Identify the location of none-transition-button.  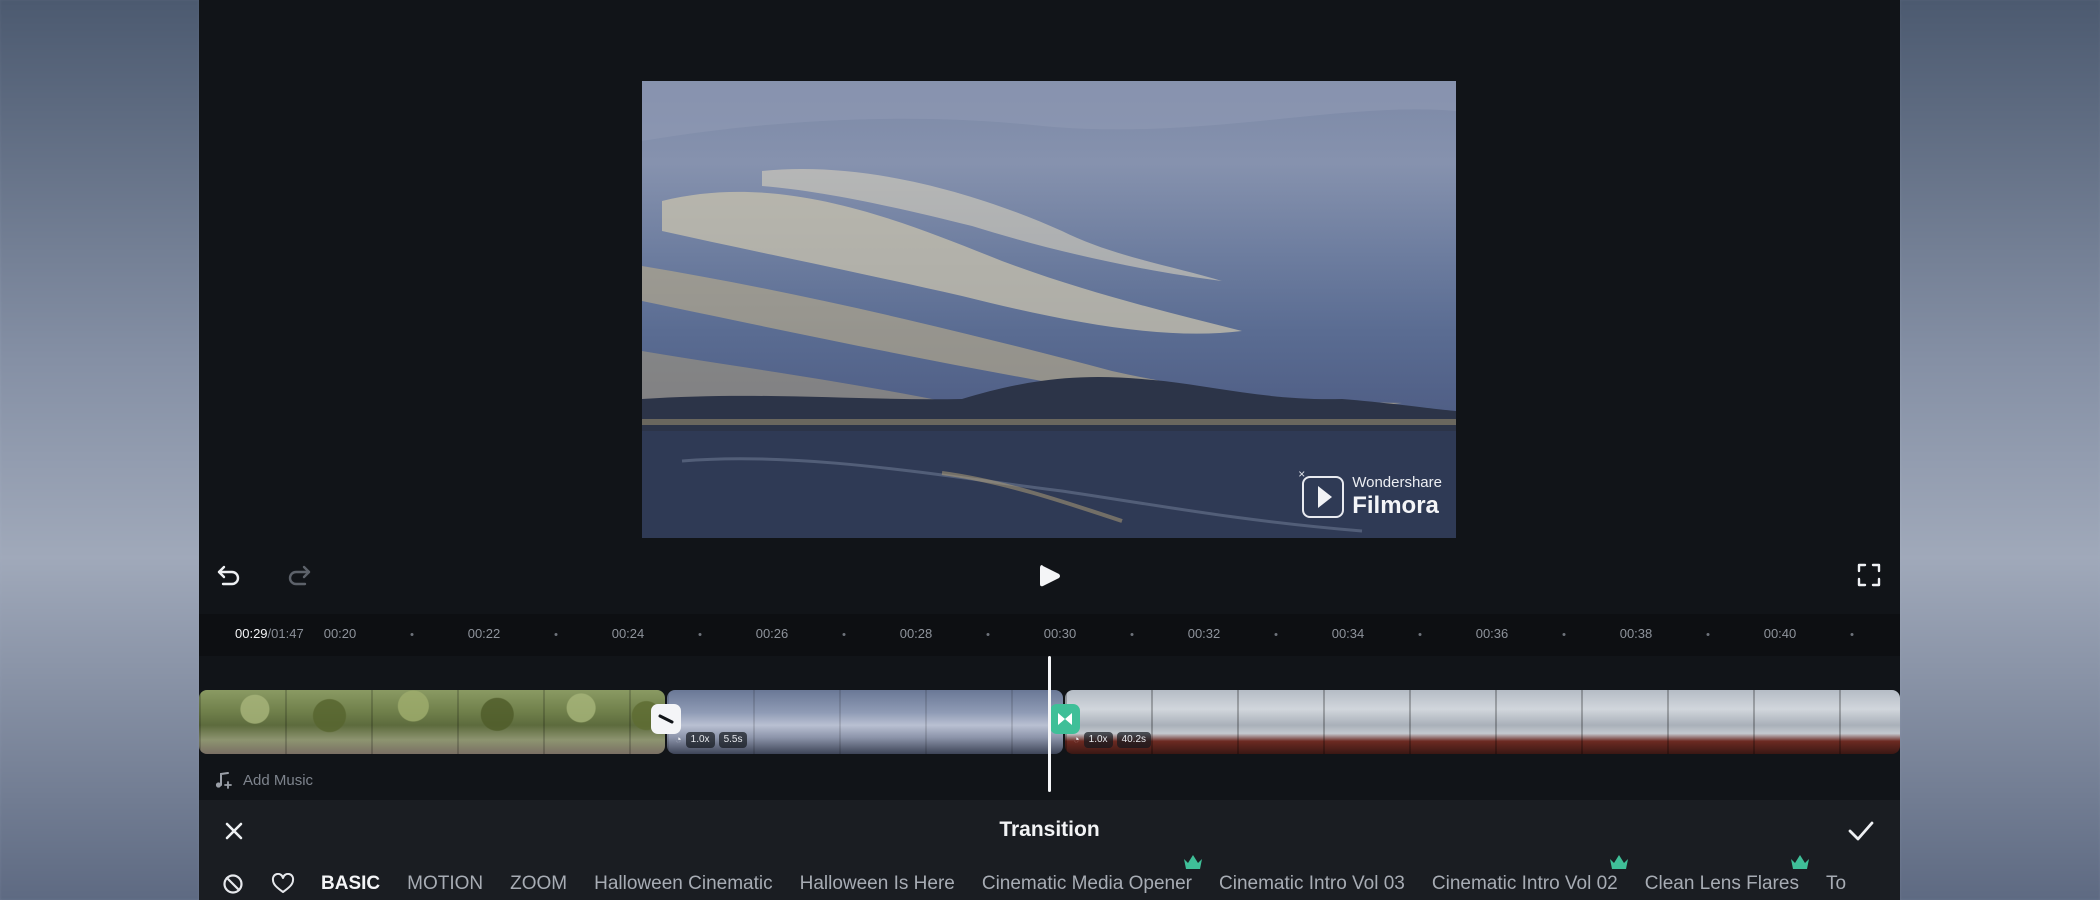
(233, 884).